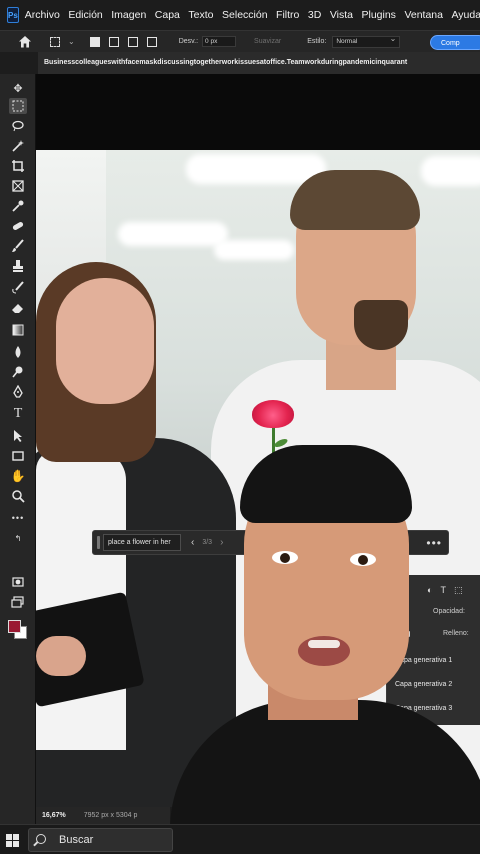  I want to click on quick-mask-icon, so click(18, 582).